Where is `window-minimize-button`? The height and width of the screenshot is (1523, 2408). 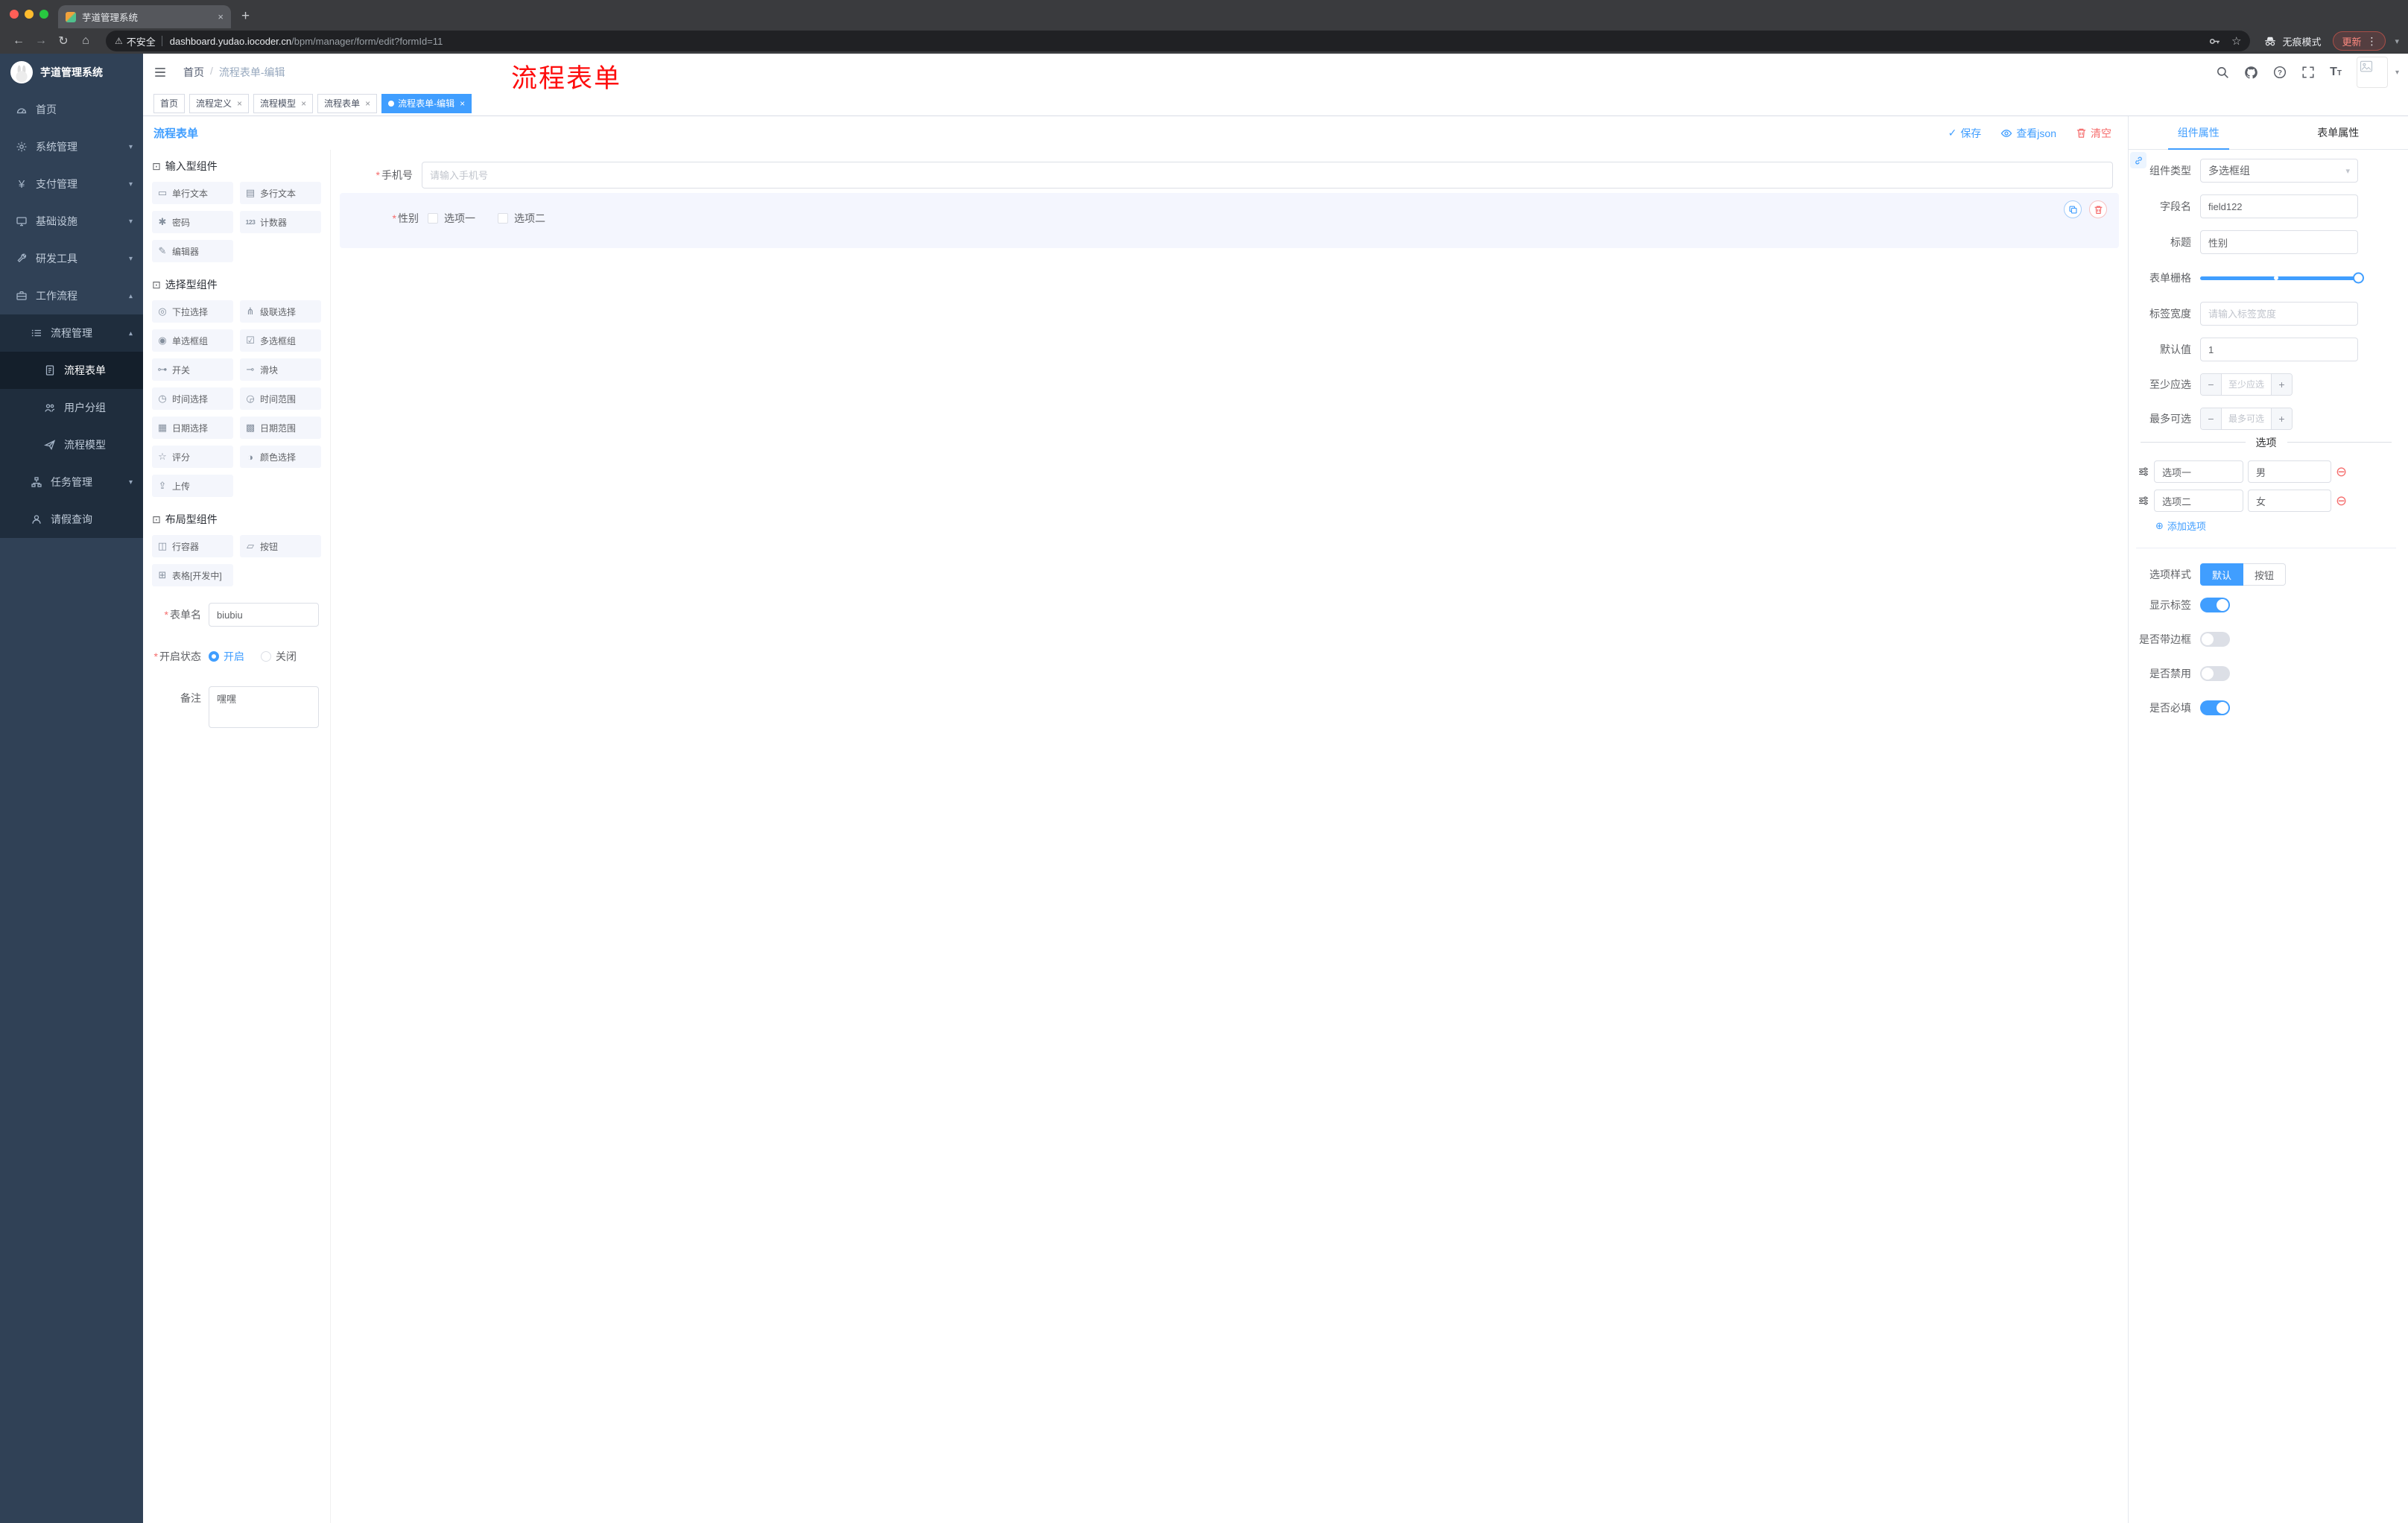 window-minimize-button is located at coordinates (29, 15).